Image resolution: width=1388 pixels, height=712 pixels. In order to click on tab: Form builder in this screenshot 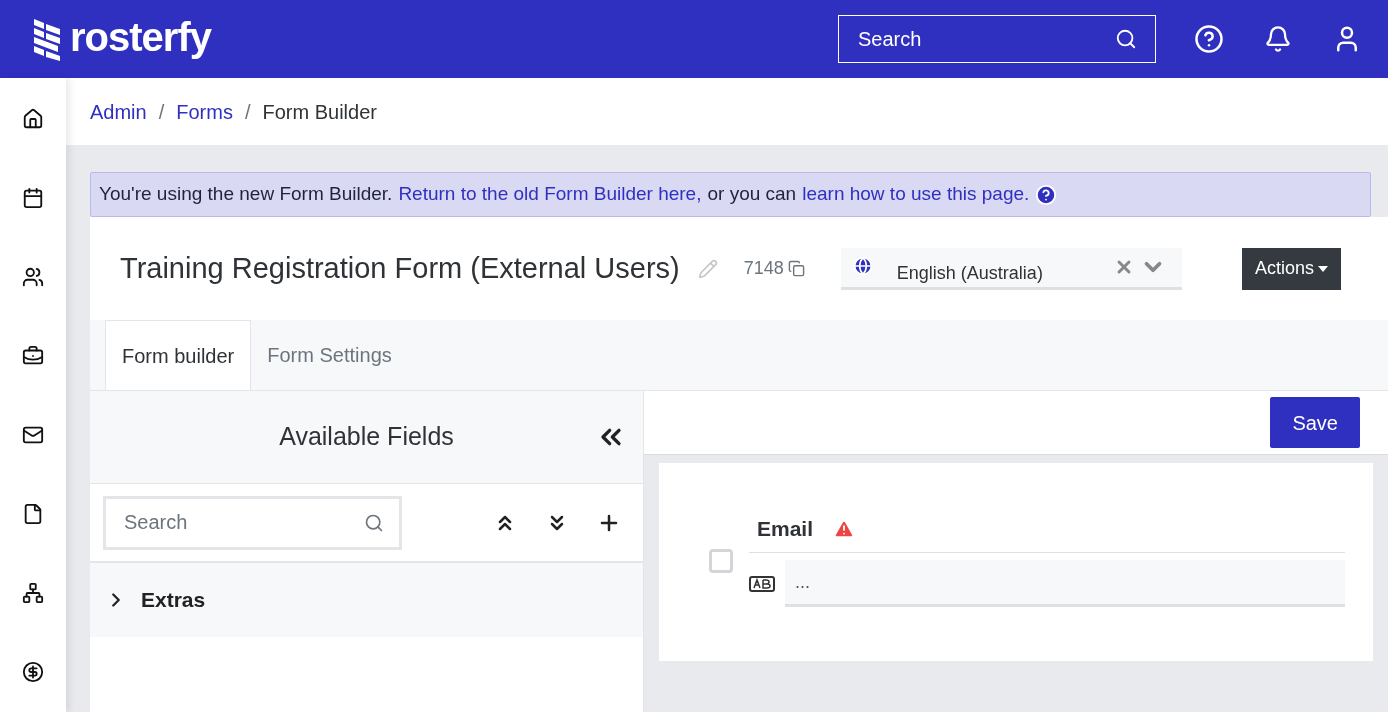, I will do `click(178, 355)`.